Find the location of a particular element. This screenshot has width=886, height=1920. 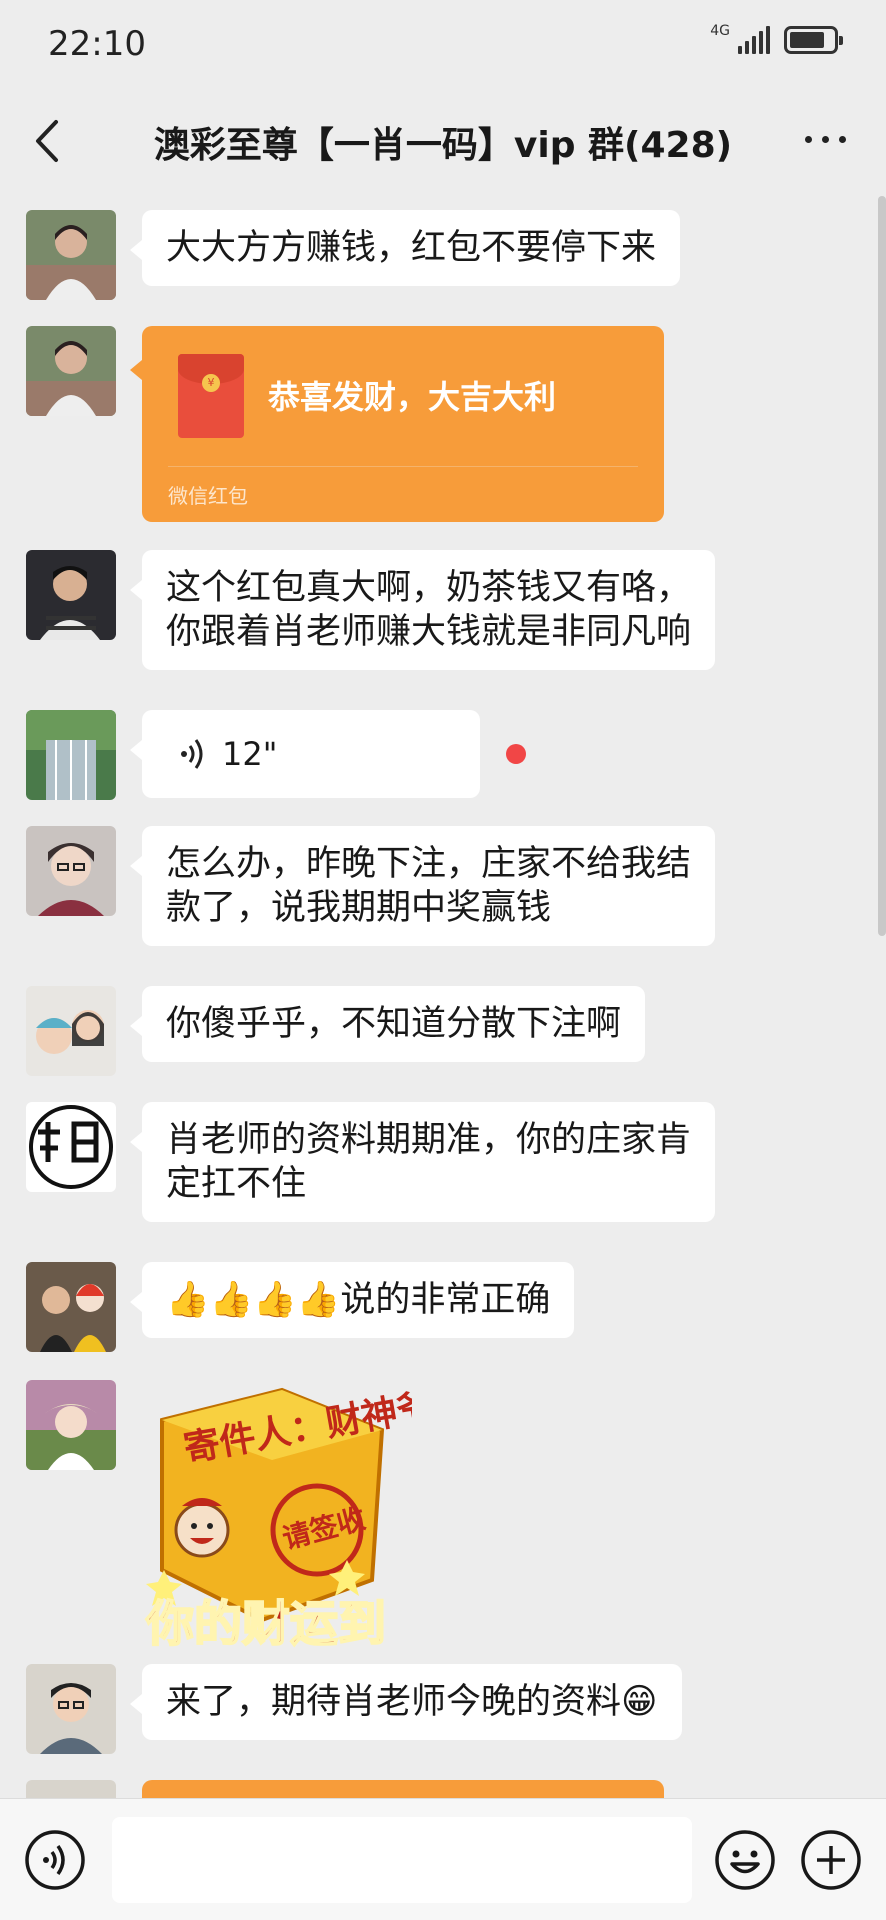

message-bubble: 你傻乎乎，不知道分散下注啊 is located at coordinates (387, 1024).